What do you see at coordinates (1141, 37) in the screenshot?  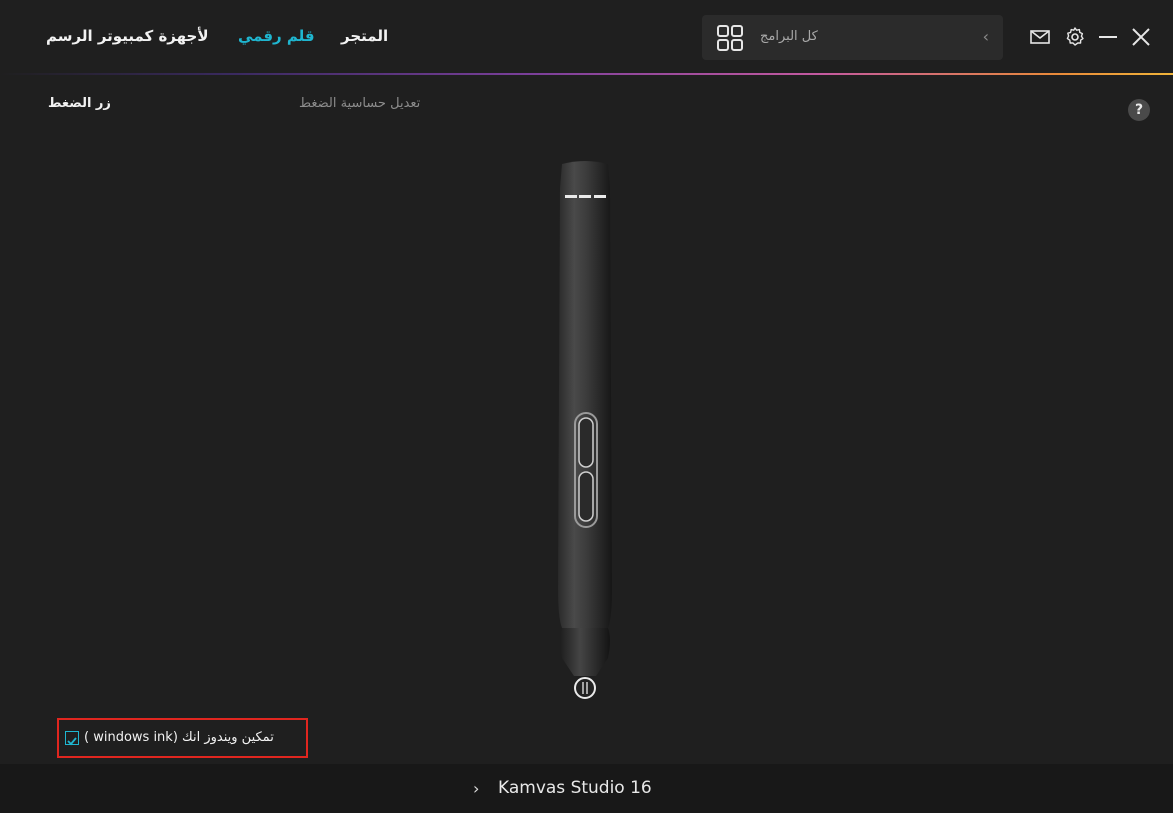 I see `close-icon` at bounding box center [1141, 37].